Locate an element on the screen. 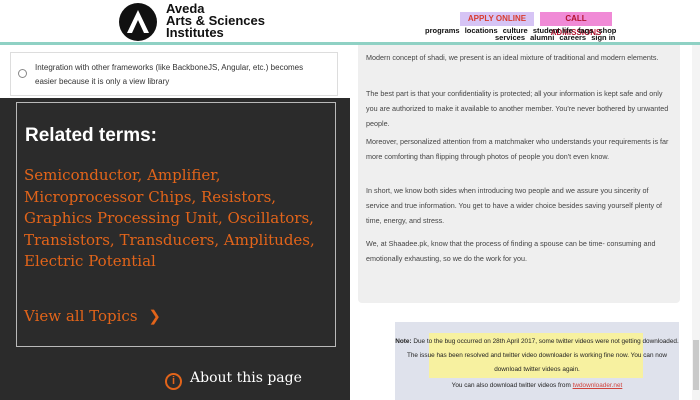 This screenshot has height=400, width=700. notice-label: Note: is located at coordinates (403, 341).